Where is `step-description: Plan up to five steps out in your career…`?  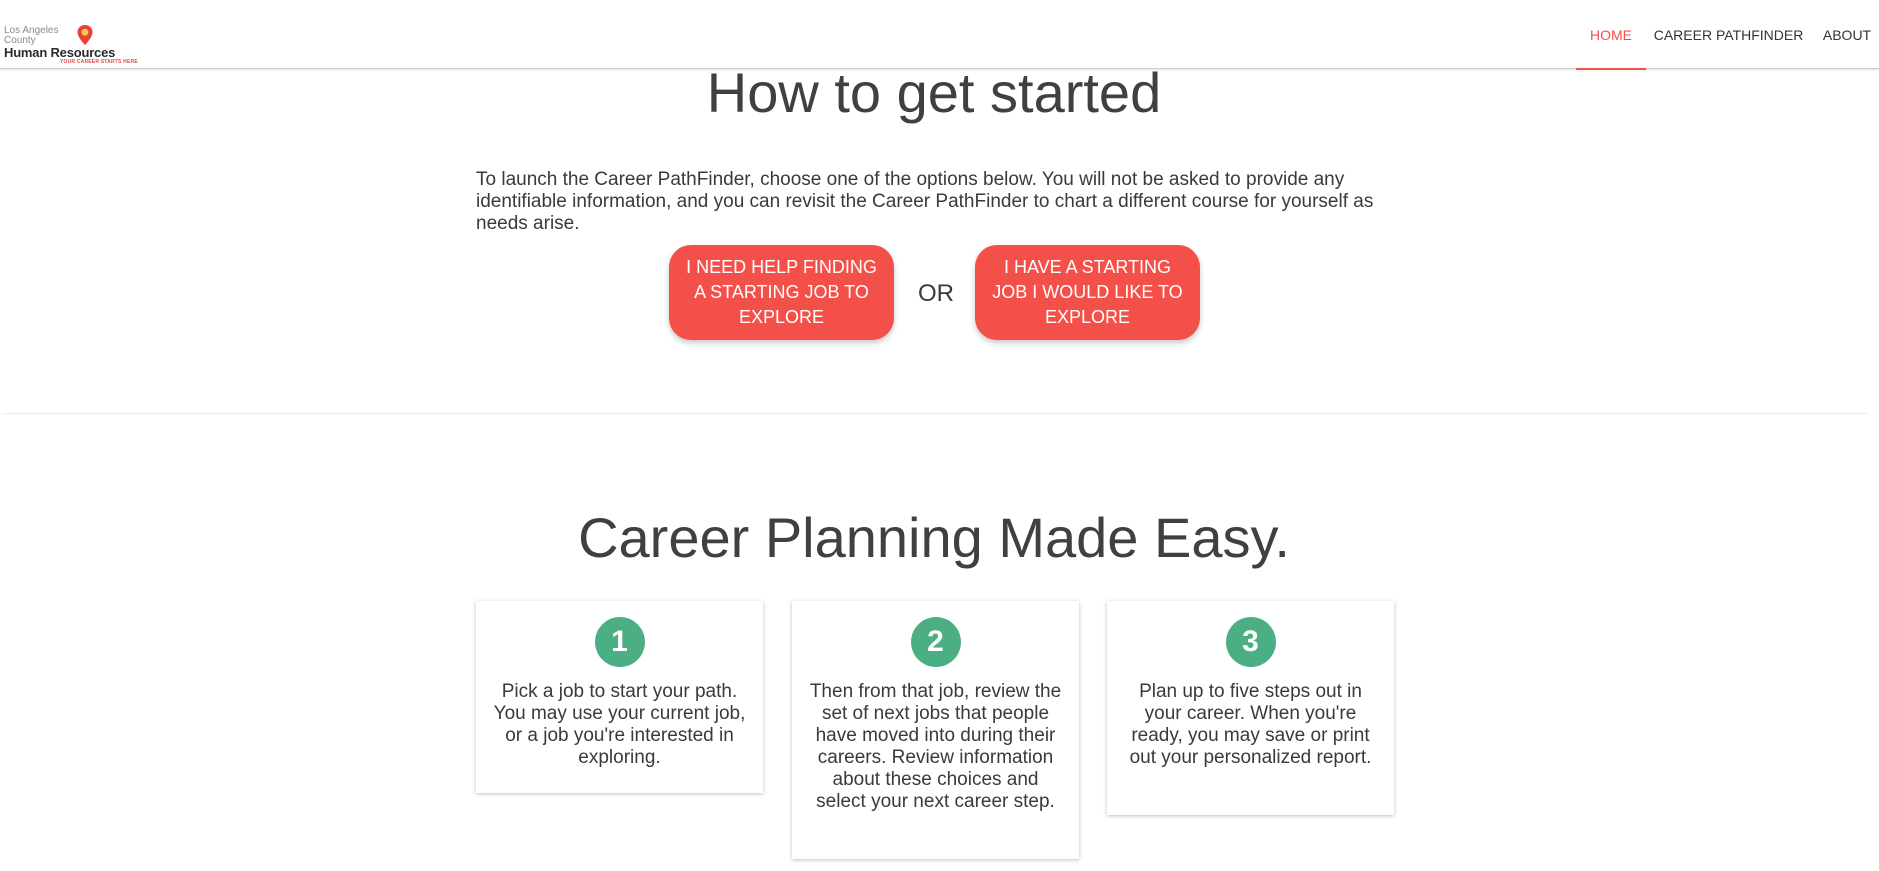 step-description: Plan up to five steps out in your career… is located at coordinates (1250, 724).